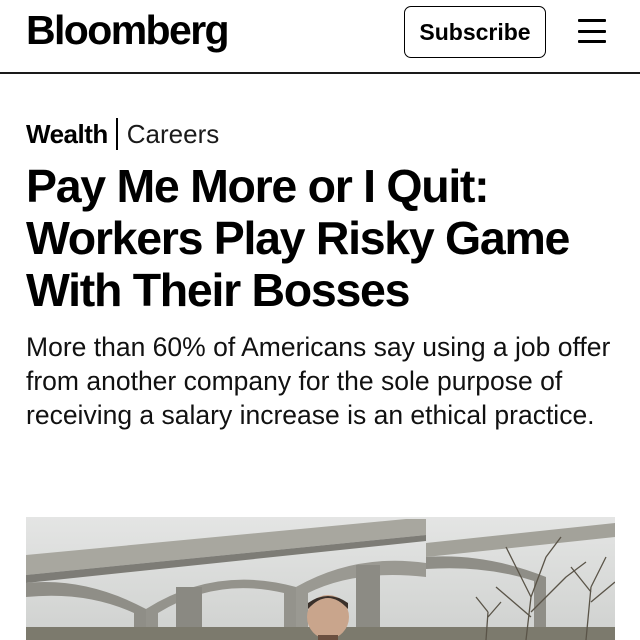  I want to click on kicker-divider, so click(116, 134).